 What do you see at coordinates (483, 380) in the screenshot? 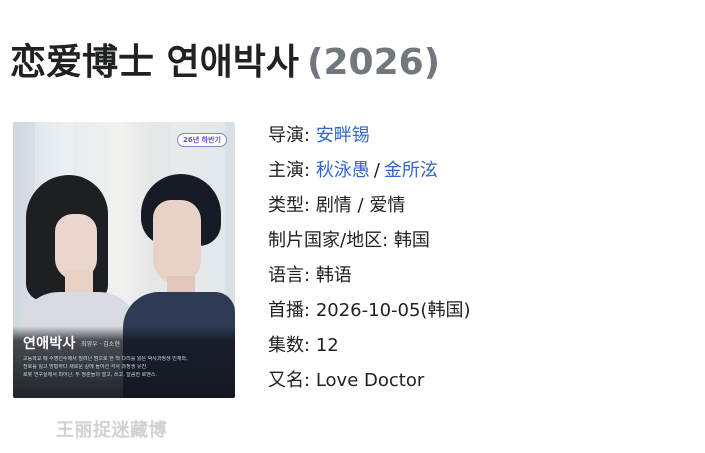
I see `aka-row: 又名: Love Doctor` at bounding box center [483, 380].